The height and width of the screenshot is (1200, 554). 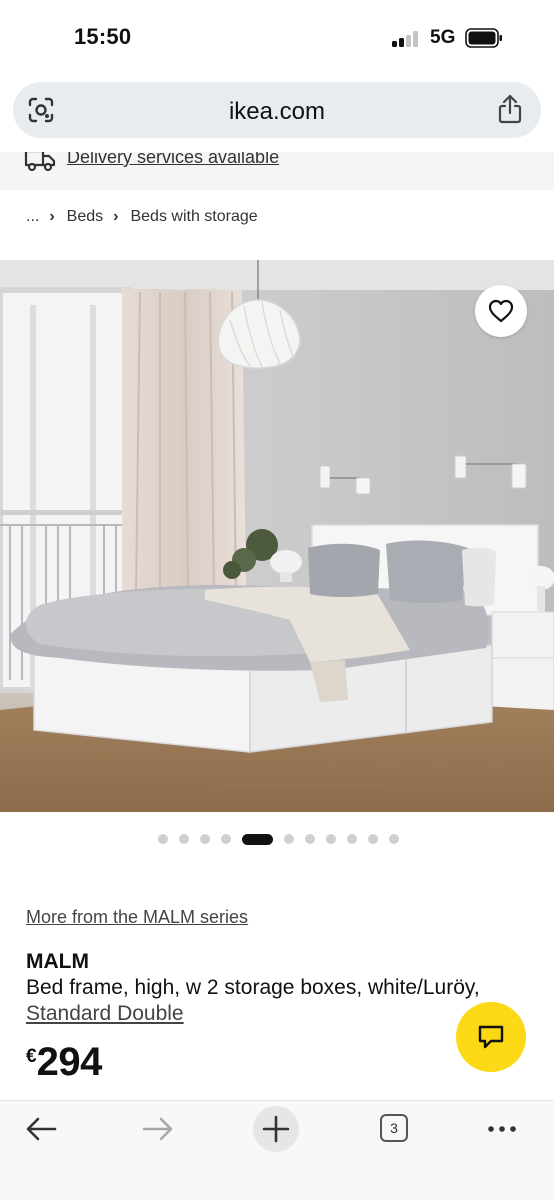 I want to click on back-button, so click(x=47, y=1136).